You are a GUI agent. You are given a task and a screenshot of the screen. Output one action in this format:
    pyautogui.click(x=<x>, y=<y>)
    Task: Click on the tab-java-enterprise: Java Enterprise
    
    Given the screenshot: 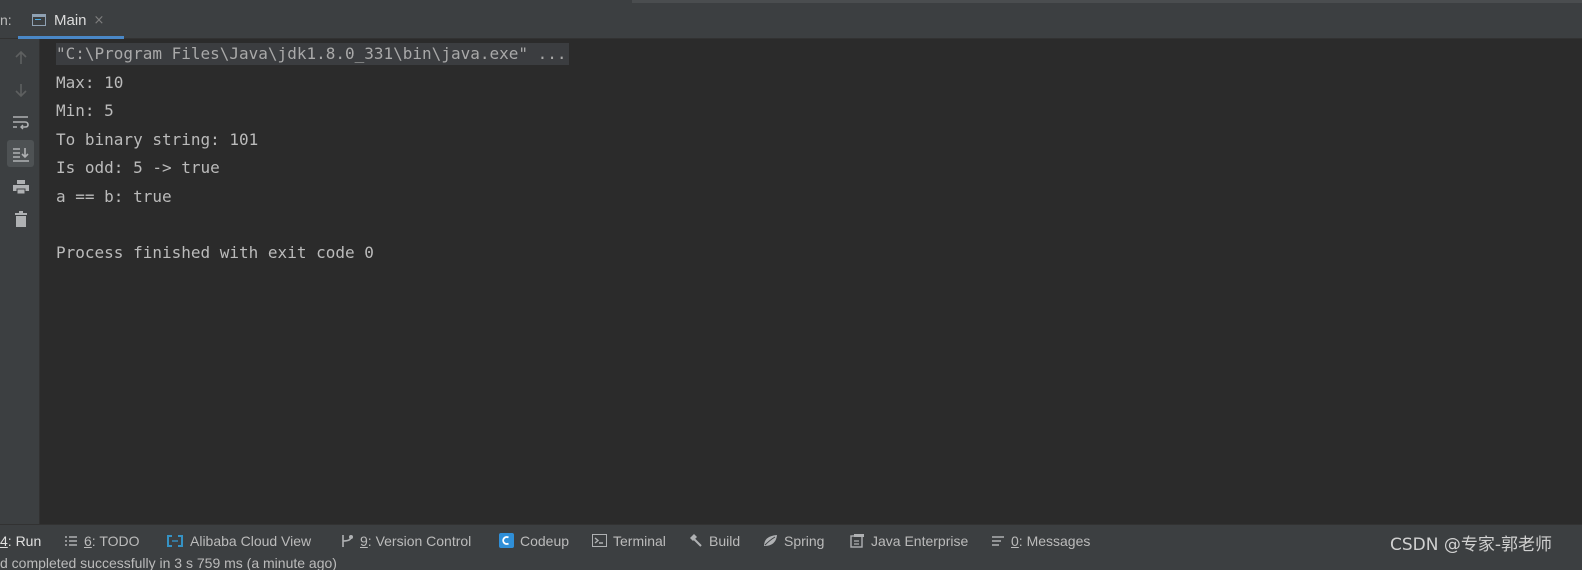 What is the action you would take?
    pyautogui.click(x=909, y=540)
    